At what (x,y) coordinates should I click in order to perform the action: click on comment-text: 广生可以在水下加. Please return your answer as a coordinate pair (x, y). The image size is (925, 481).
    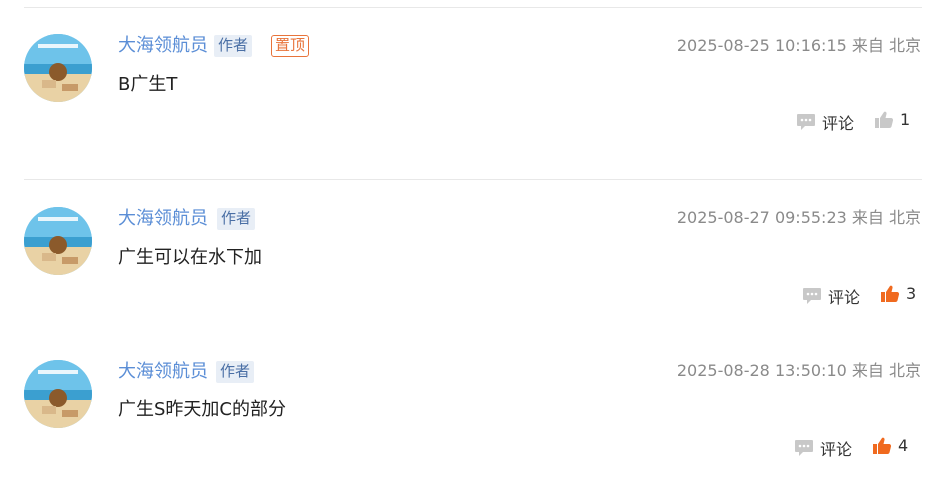
    Looking at the image, I should click on (190, 257).